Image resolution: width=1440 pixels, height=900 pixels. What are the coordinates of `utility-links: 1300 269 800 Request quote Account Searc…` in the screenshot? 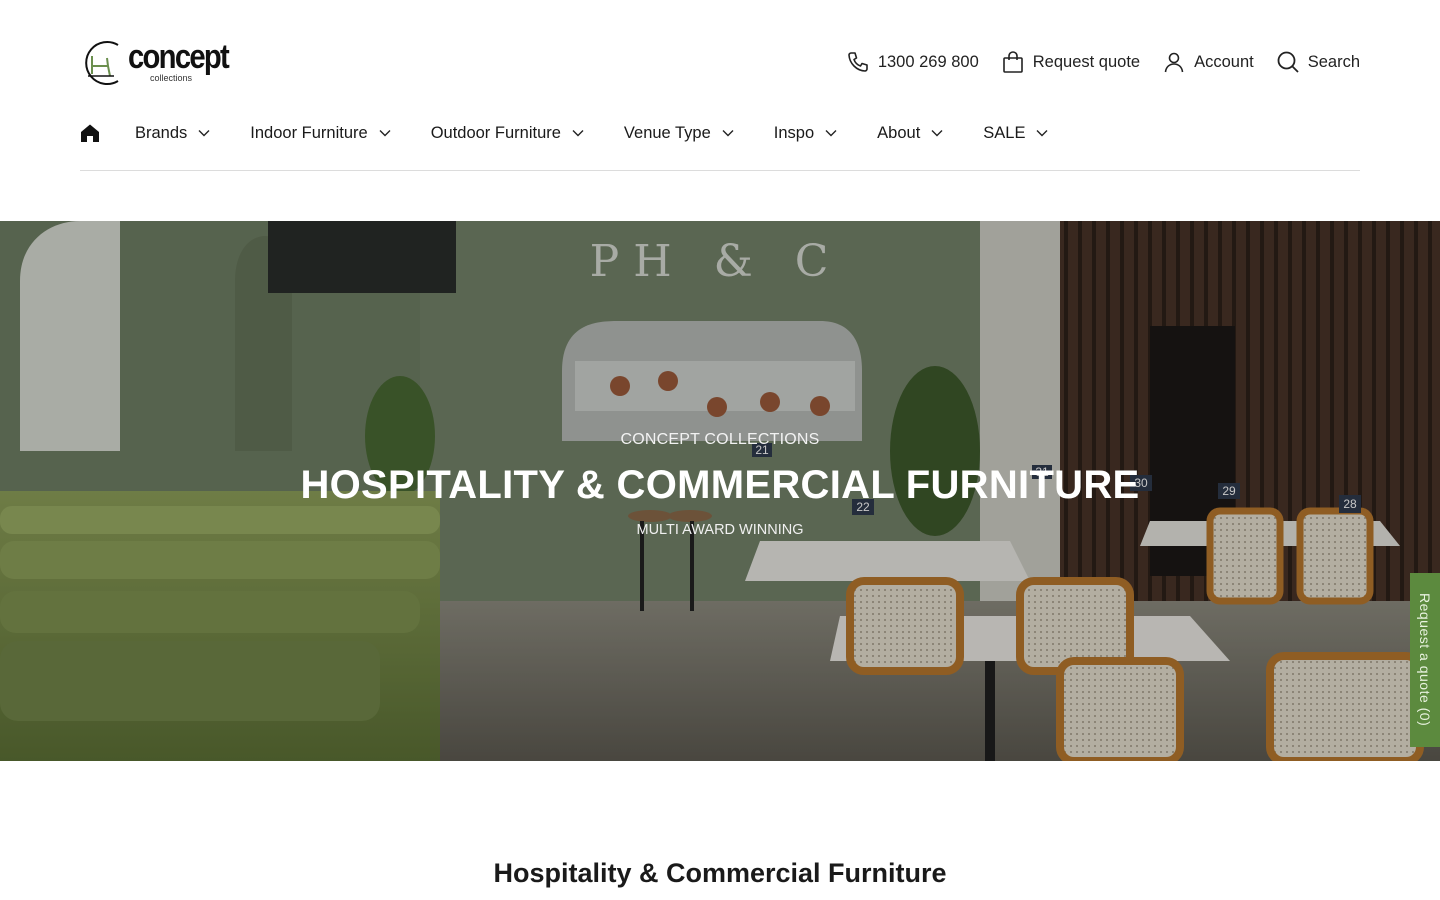 It's located at (1092, 62).